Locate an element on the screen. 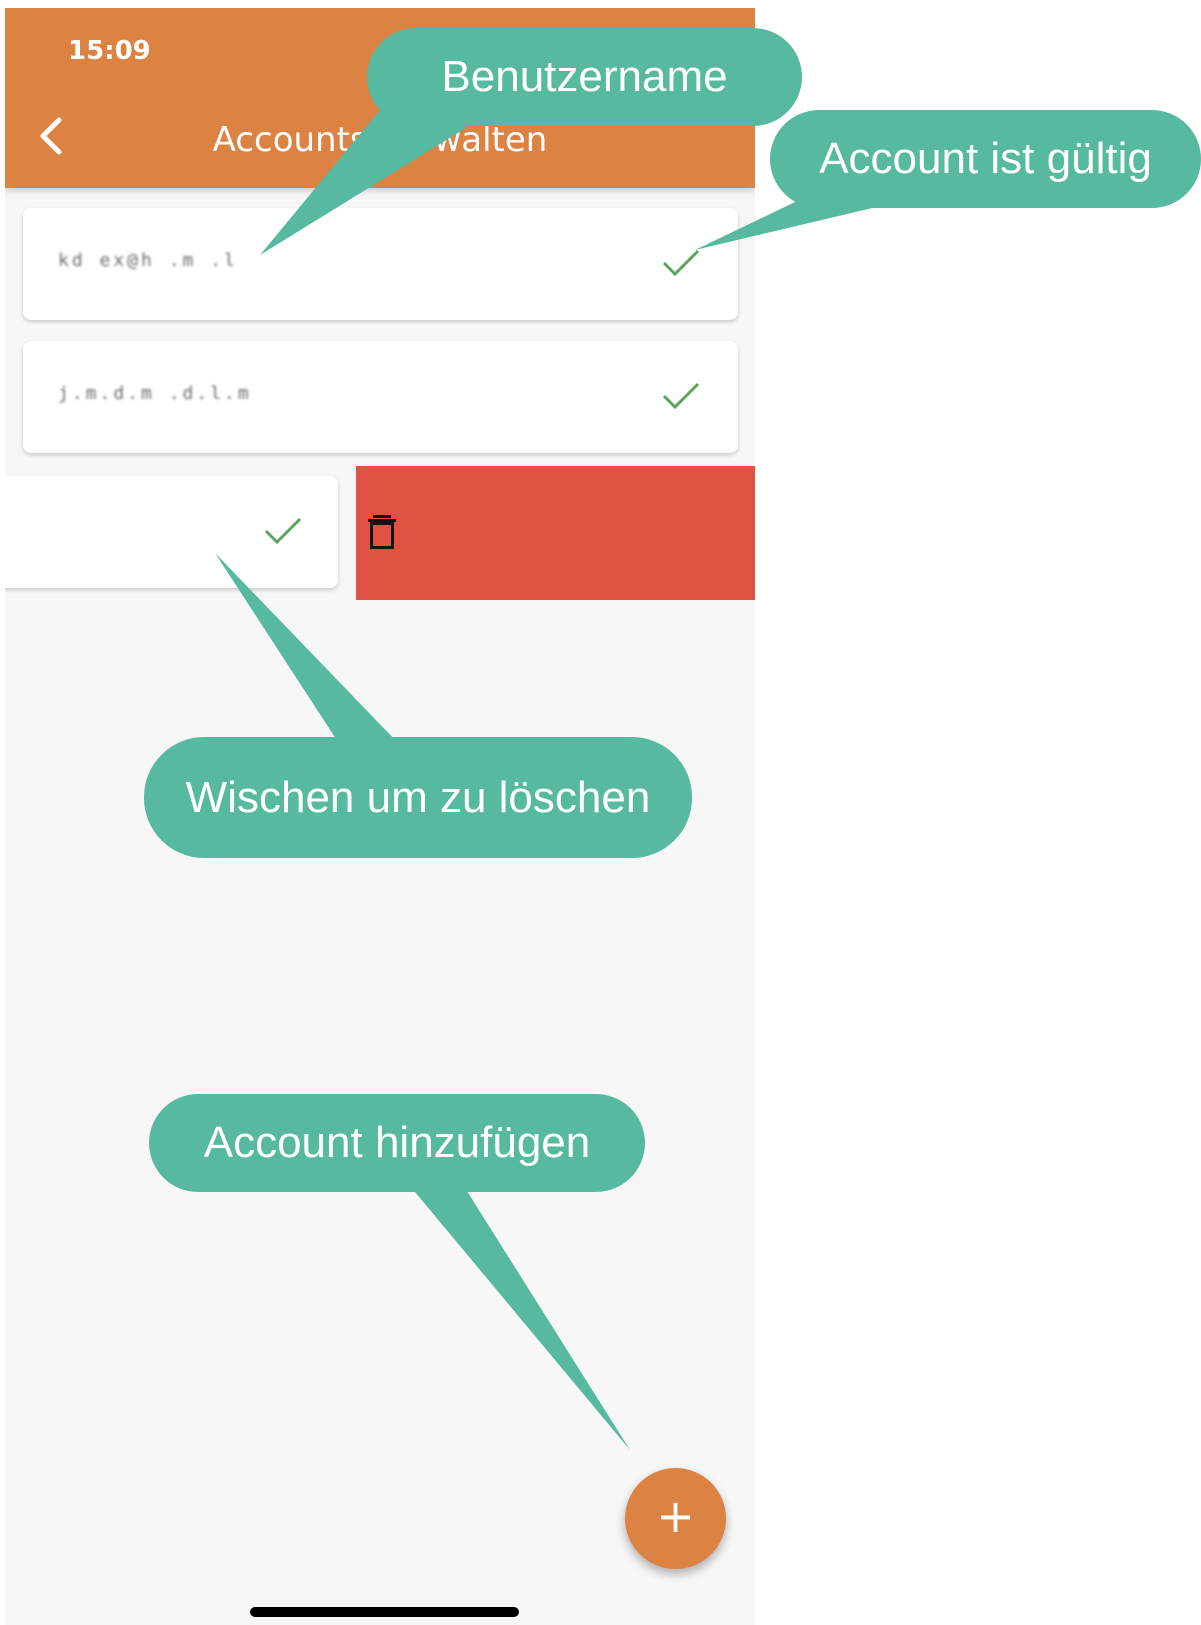  callout-username: Benutzername is located at coordinates (584, 77).